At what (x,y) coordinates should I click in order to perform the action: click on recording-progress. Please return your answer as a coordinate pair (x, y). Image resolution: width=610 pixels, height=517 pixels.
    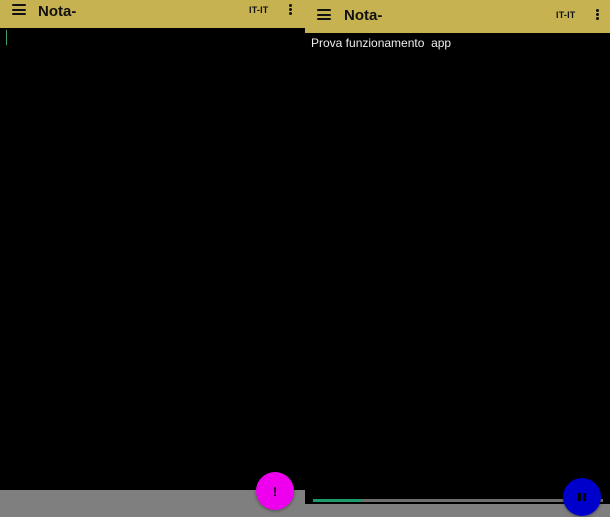
    Looking at the image, I should click on (458, 500).